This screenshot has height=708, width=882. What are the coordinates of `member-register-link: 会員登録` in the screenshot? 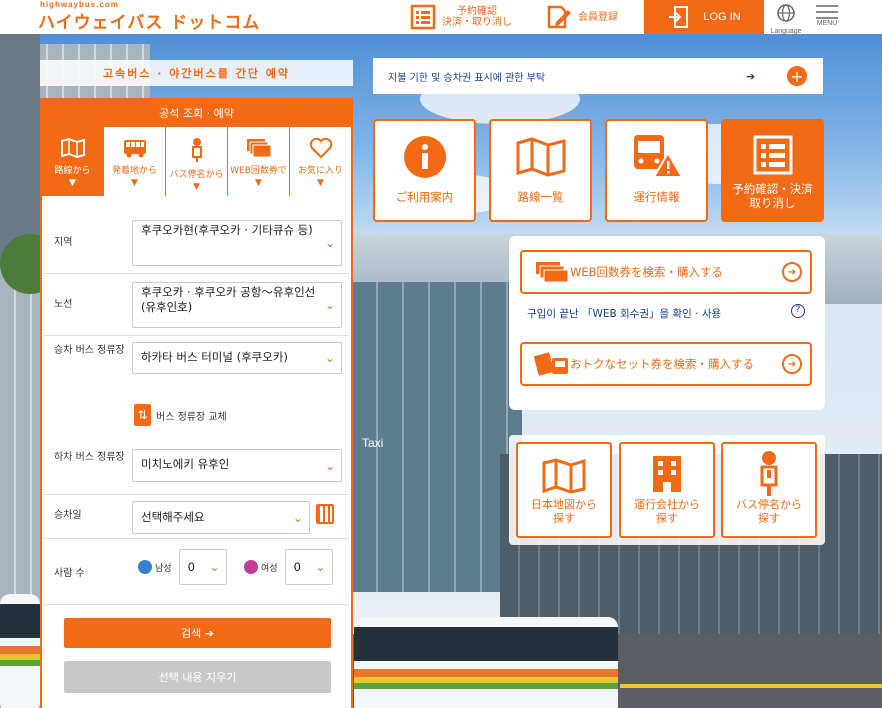 It's located at (582, 17).